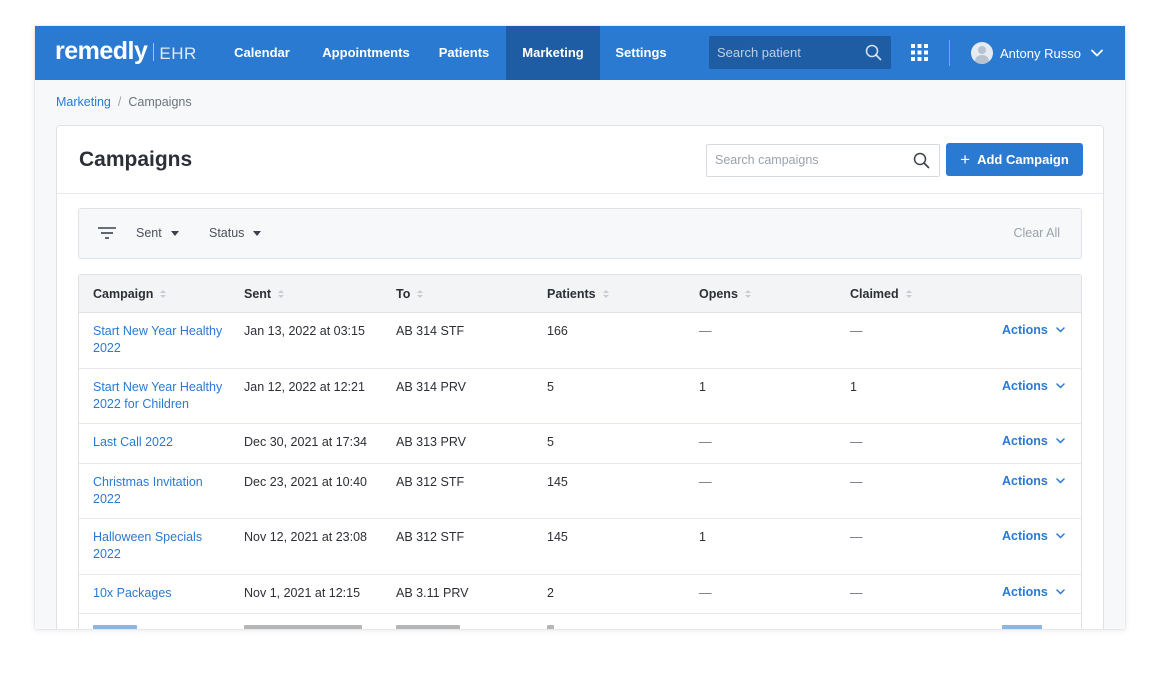  I want to click on breadcrumb-marketing: Marketing, so click(83, 102).